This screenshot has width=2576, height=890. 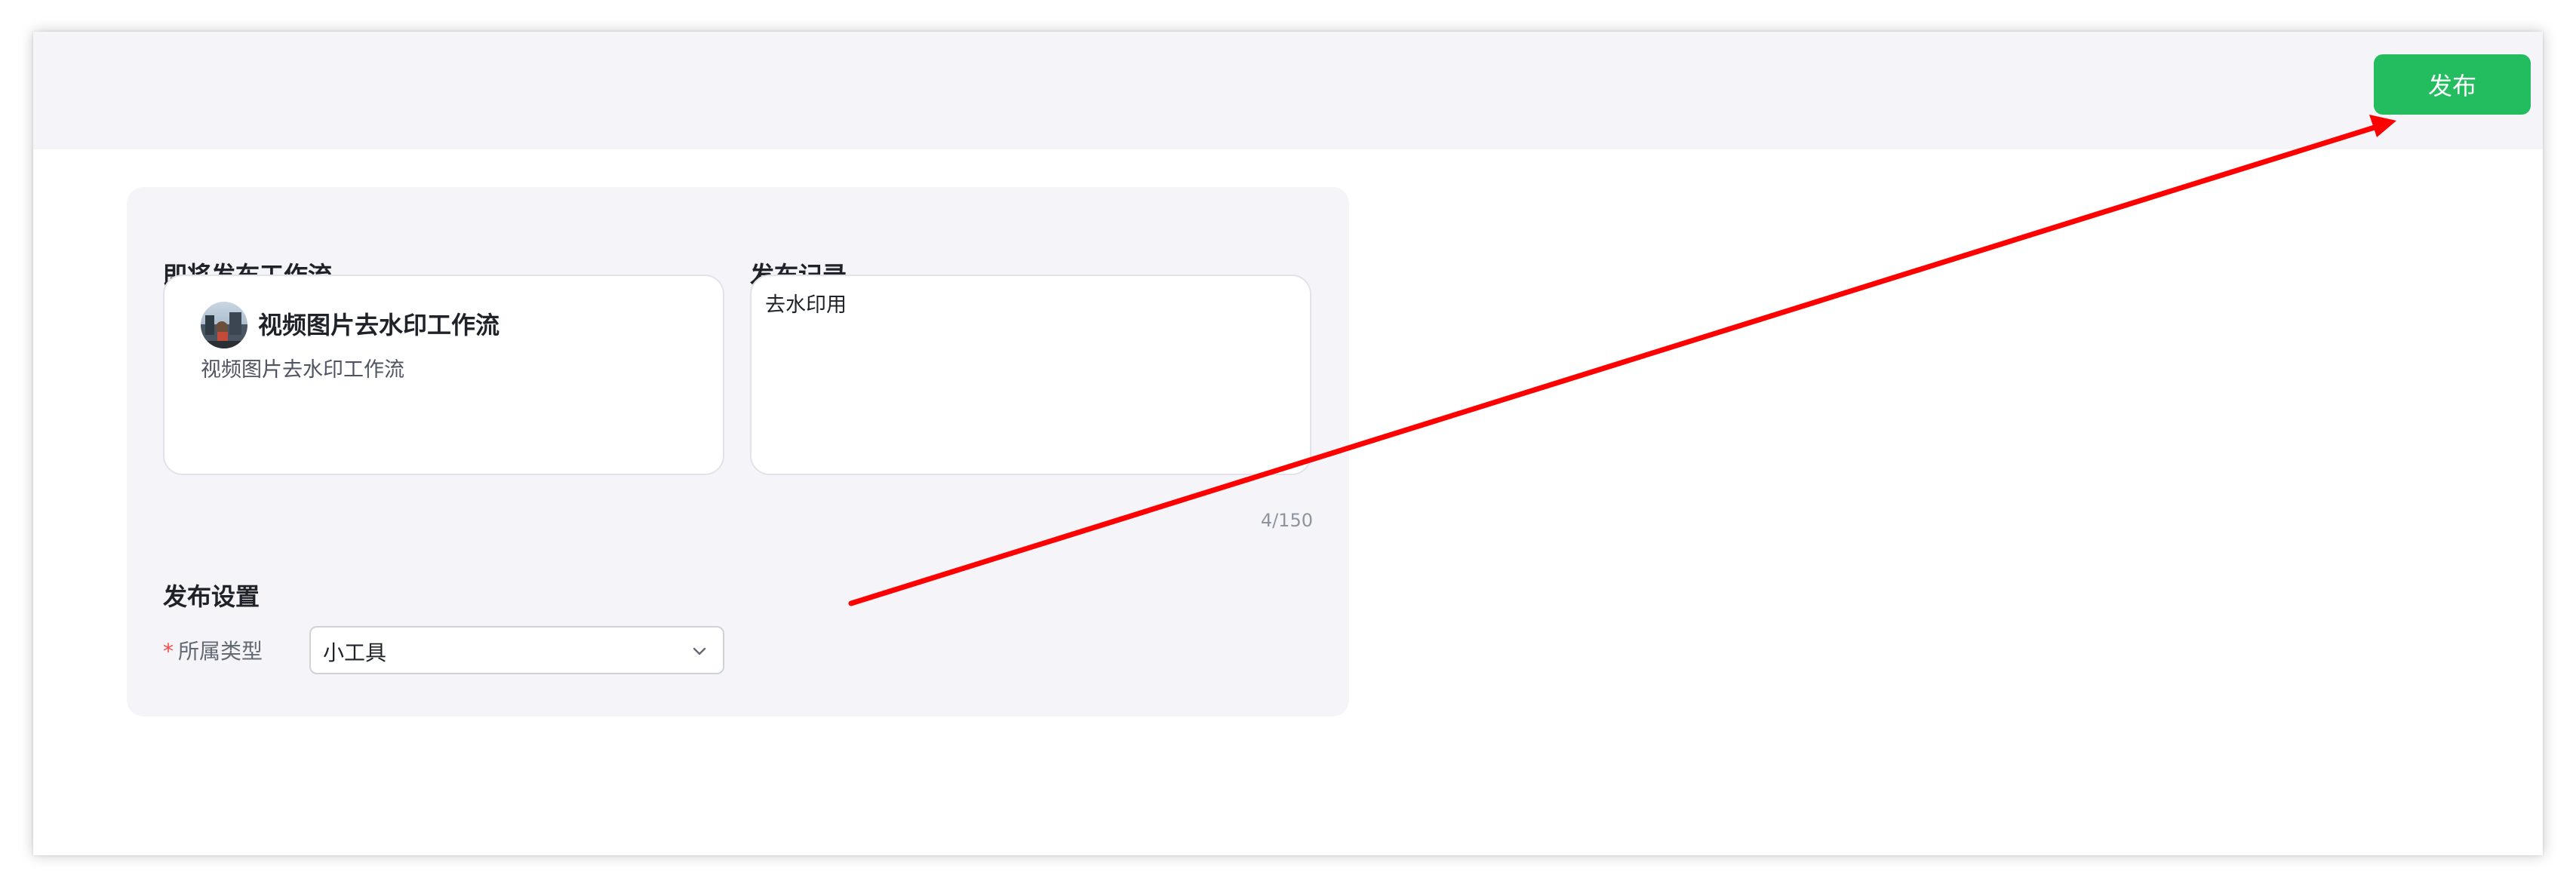 What do you see at coordinates (220, 651) in the screenshot?
I see `type-label-text: 所属类型` at bounding box center [220, 651].